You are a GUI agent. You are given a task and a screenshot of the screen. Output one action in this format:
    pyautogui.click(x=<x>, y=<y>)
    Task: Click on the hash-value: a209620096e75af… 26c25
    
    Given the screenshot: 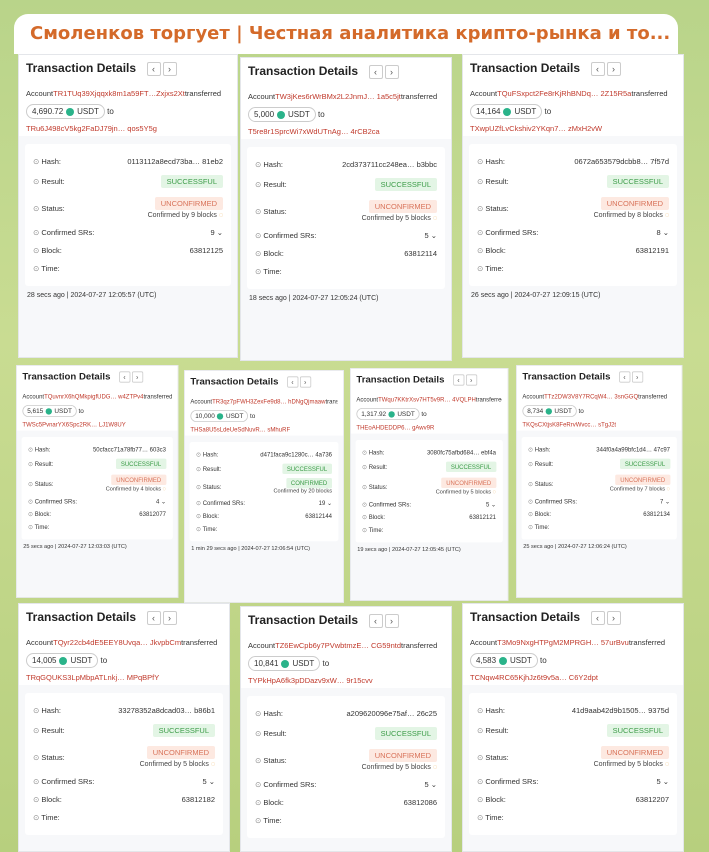 What is the action you would take?
    pyautogui.click(x=392, y=713)
    